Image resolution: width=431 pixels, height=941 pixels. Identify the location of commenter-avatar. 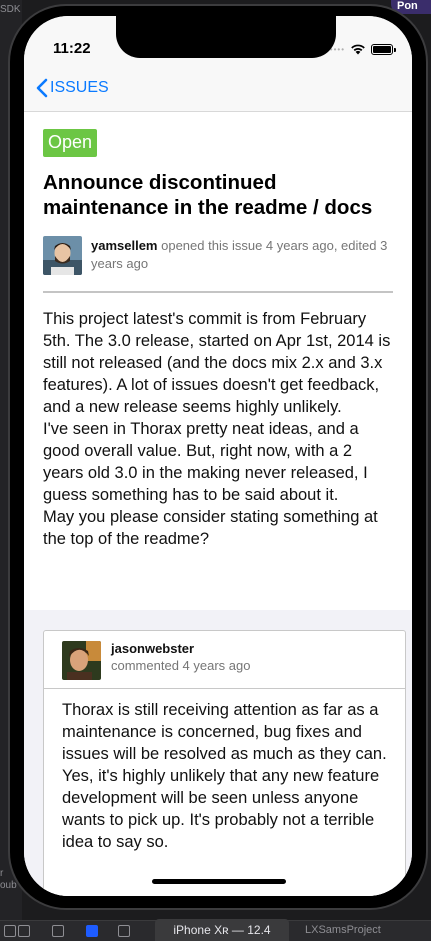
(81, 660).